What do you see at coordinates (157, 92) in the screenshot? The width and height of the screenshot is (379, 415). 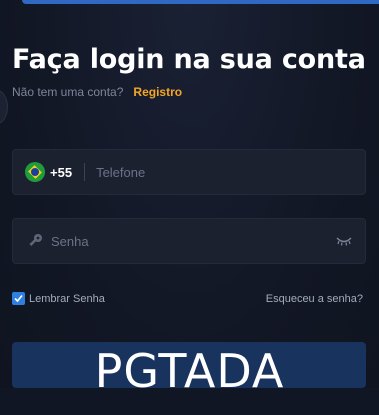 I see `register-link: Registro` at bounding box center [157, 92].